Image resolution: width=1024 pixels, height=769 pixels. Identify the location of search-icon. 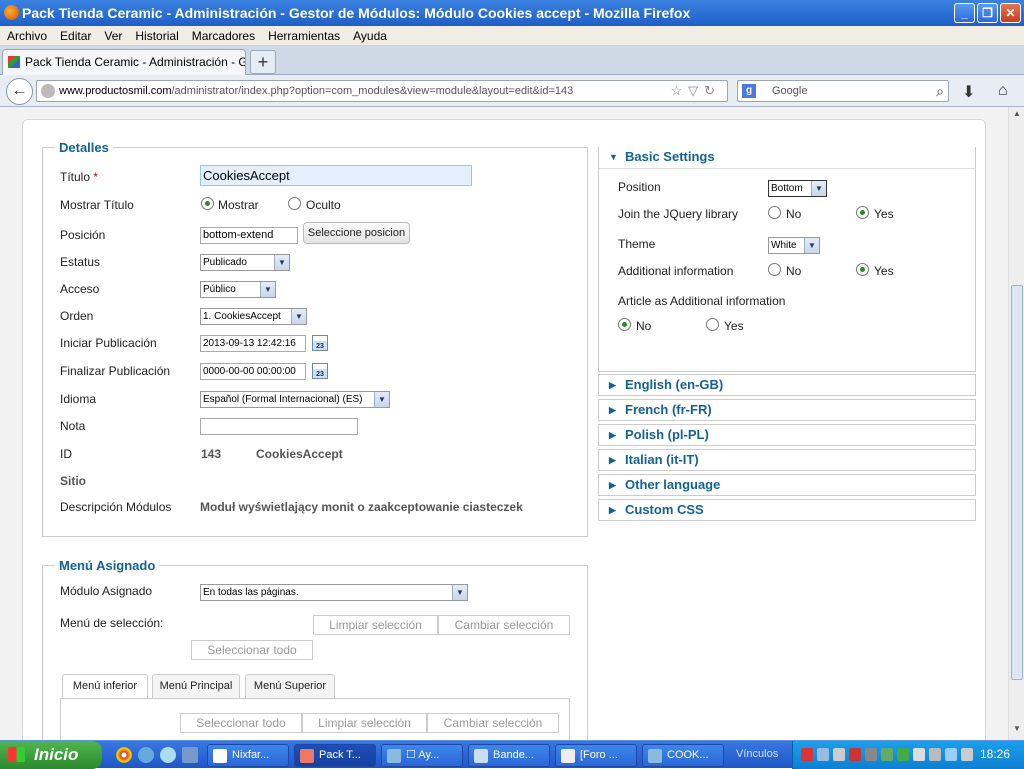
(839, 754).